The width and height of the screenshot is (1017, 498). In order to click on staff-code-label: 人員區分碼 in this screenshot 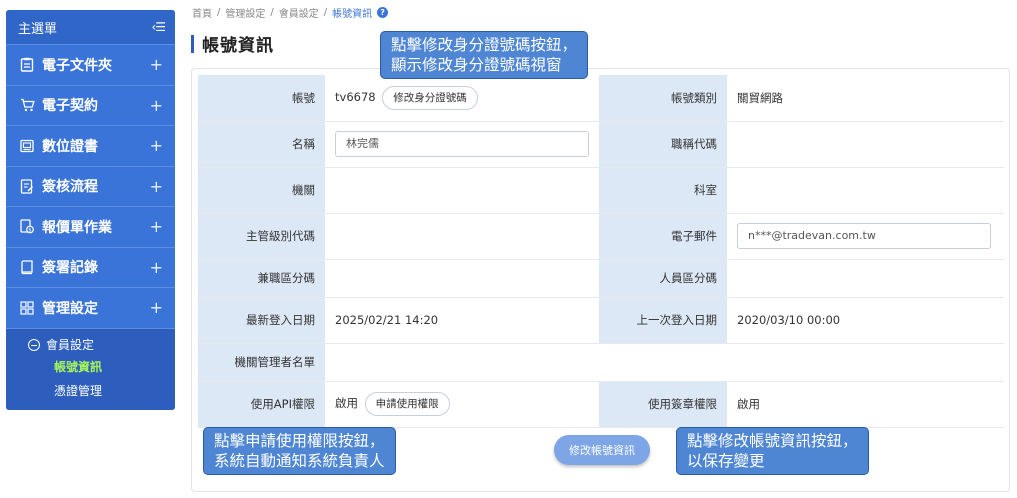, I will do `click(663, 278)`.